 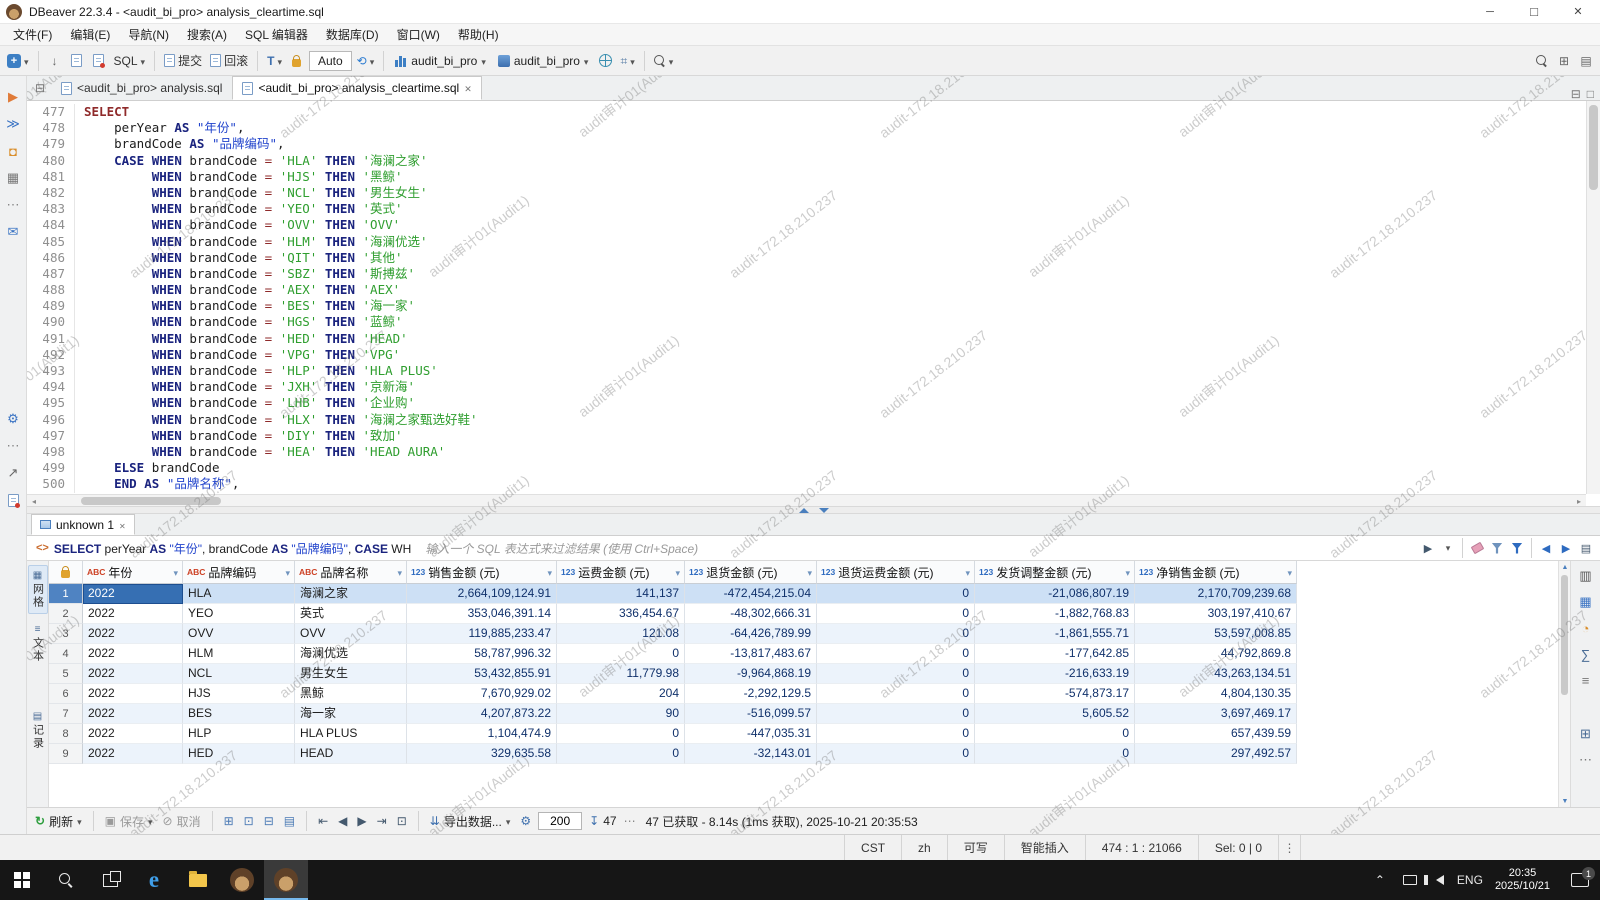 I want to click on table-cell: -2,292,129.5, so click(x=751, y=694).